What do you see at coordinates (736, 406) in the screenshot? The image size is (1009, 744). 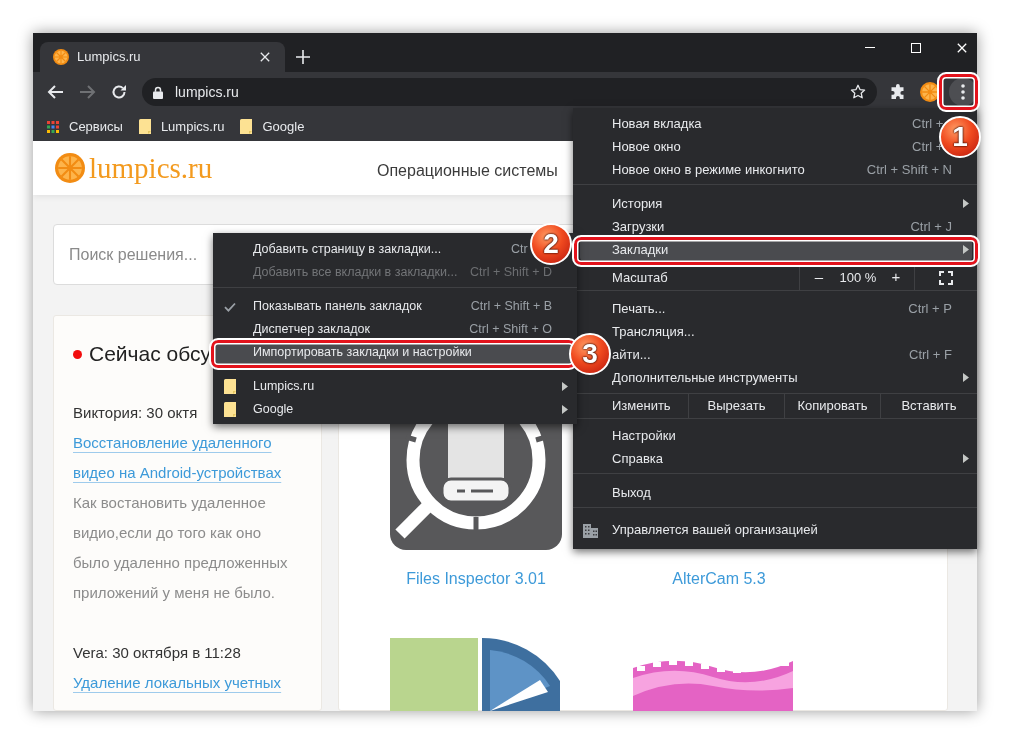 I see `menu-action-button: Вырезать` at bounding box center [736, 406].